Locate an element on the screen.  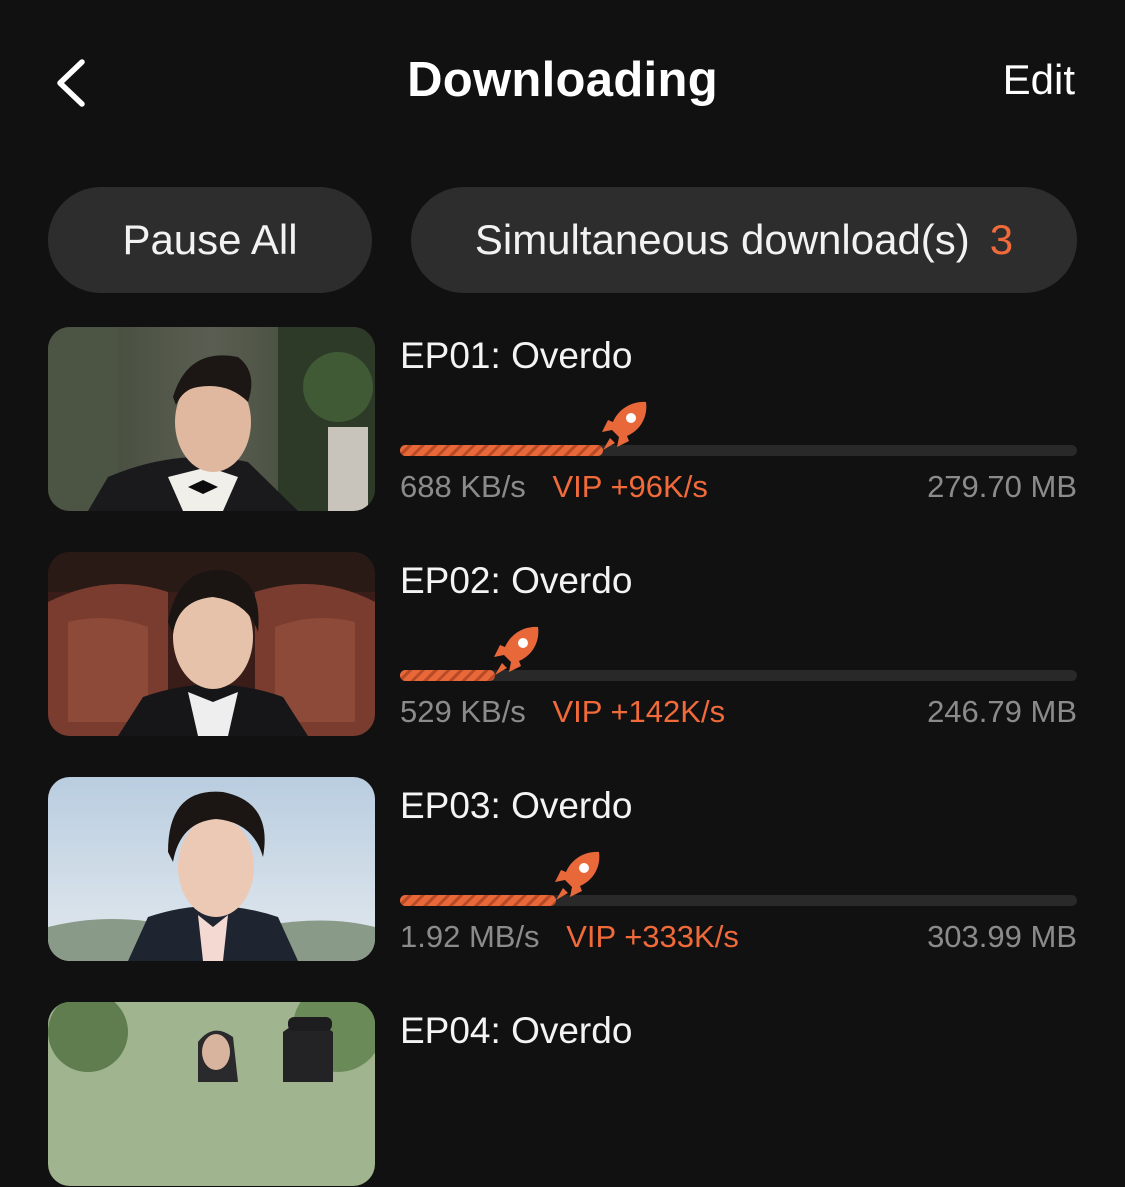
download-stats: 688 KB/s VIP +96K/s 279.70 MB is located at coordinates (738, 487).